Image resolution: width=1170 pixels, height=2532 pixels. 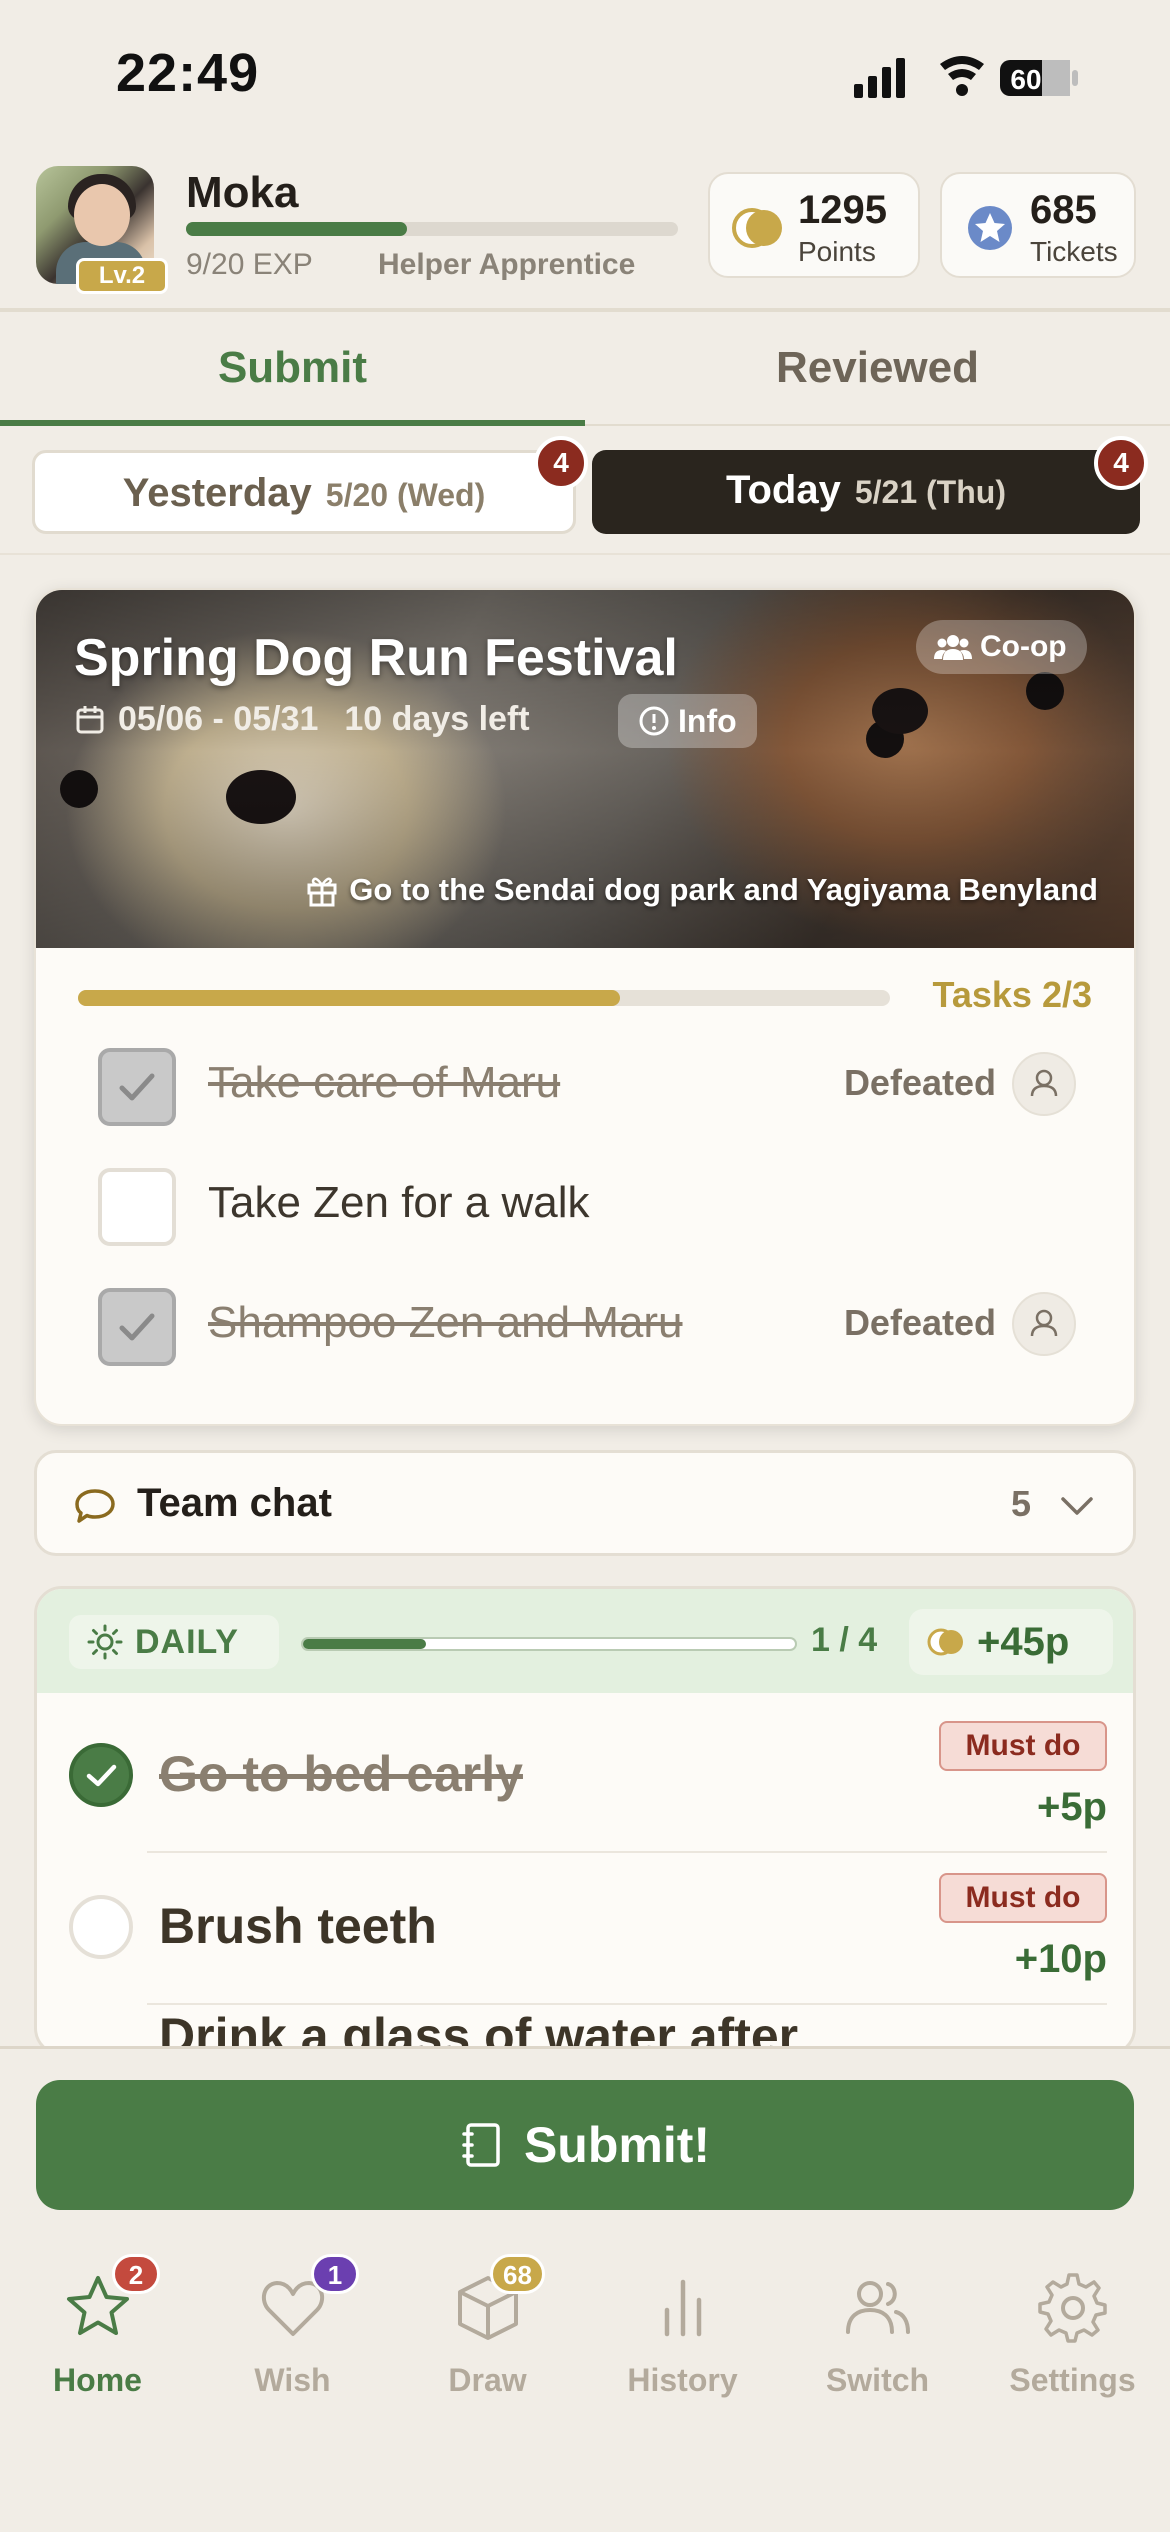 What do you see at coordinates (517, 2274) in the screenshot?
I see `nav-badge: 68` at bounding box center [517, 2274].